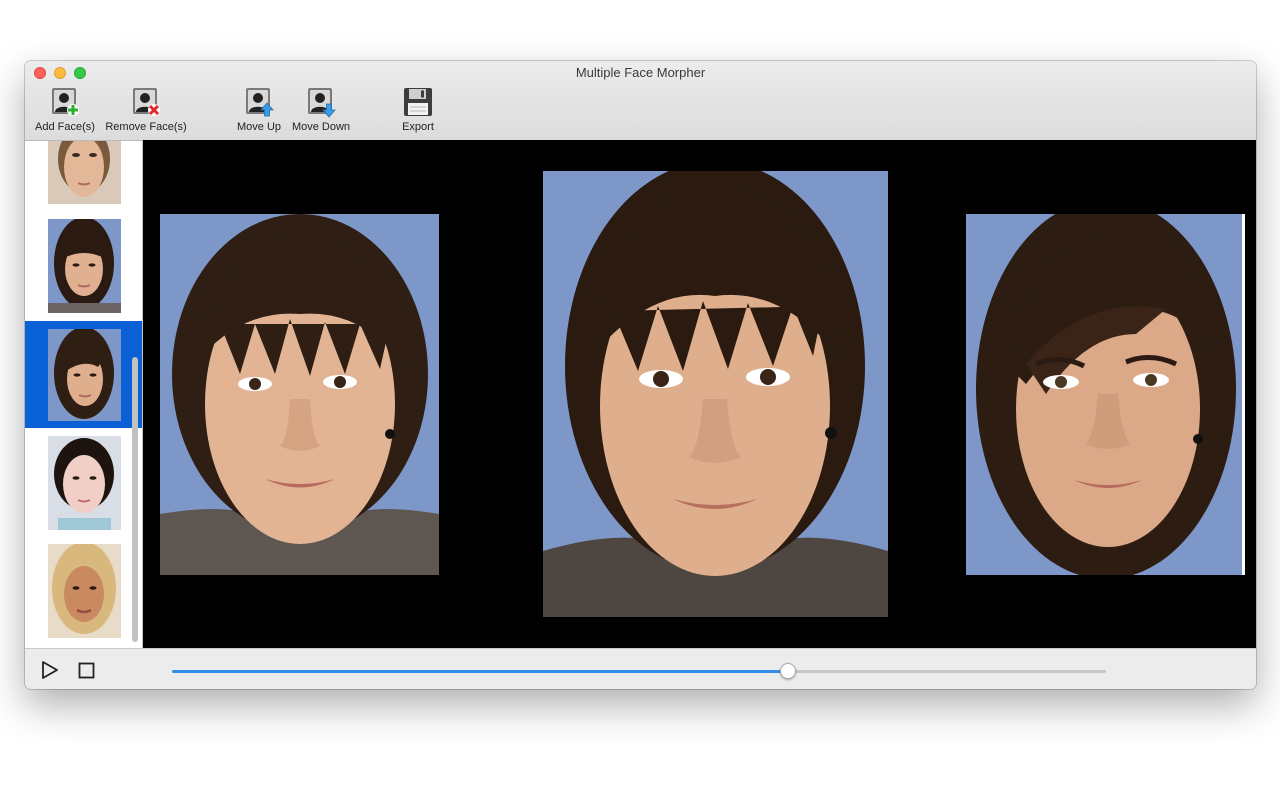 The height and width of the screenshot is (800, 1280). What do you see at coordinates (299, 394) in the screenshot?
I see `source-face-image` at bounding box center [299, 394].